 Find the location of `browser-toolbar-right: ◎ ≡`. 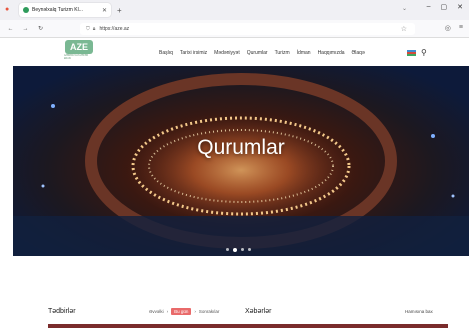

browser-toolbar-right: ◎ ≡ is located at coordinates (454, 28).